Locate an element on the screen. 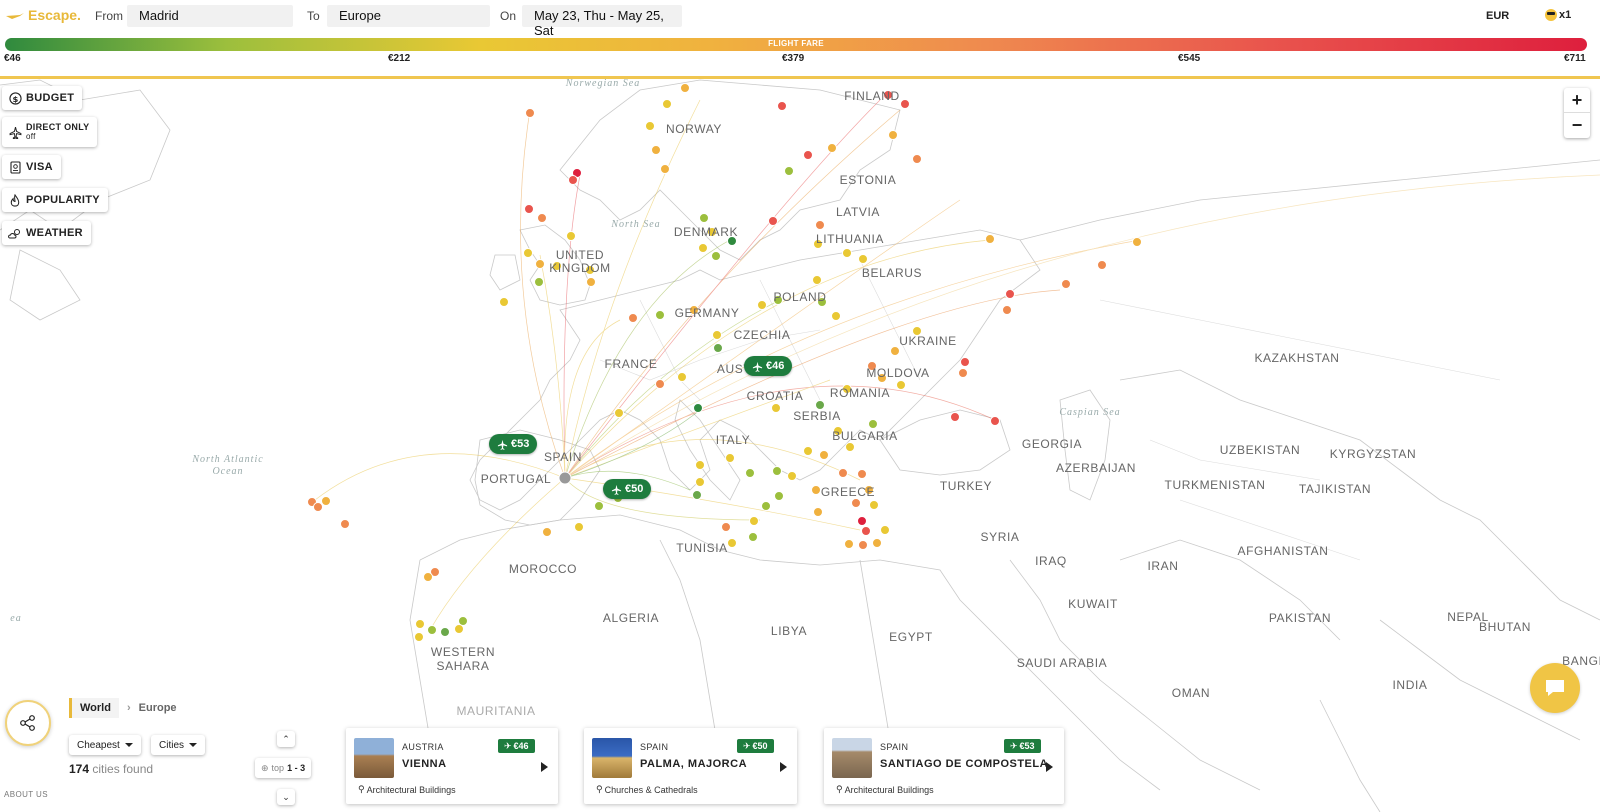 The height and width of the screenshot is (812, 1600). country-label: POLAND is located at coordinates (800, 297).